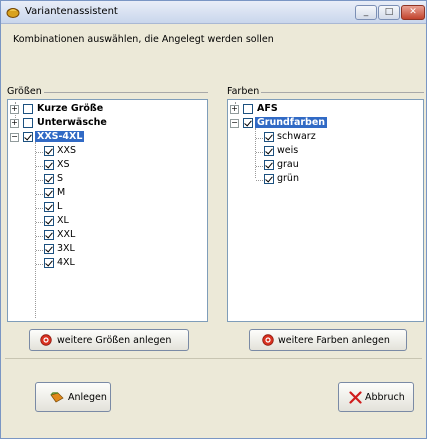  What do you see at coordinates (296, 136) in the screenshot?
I see `node-label: schwarz` at bounding box center [296, 136].